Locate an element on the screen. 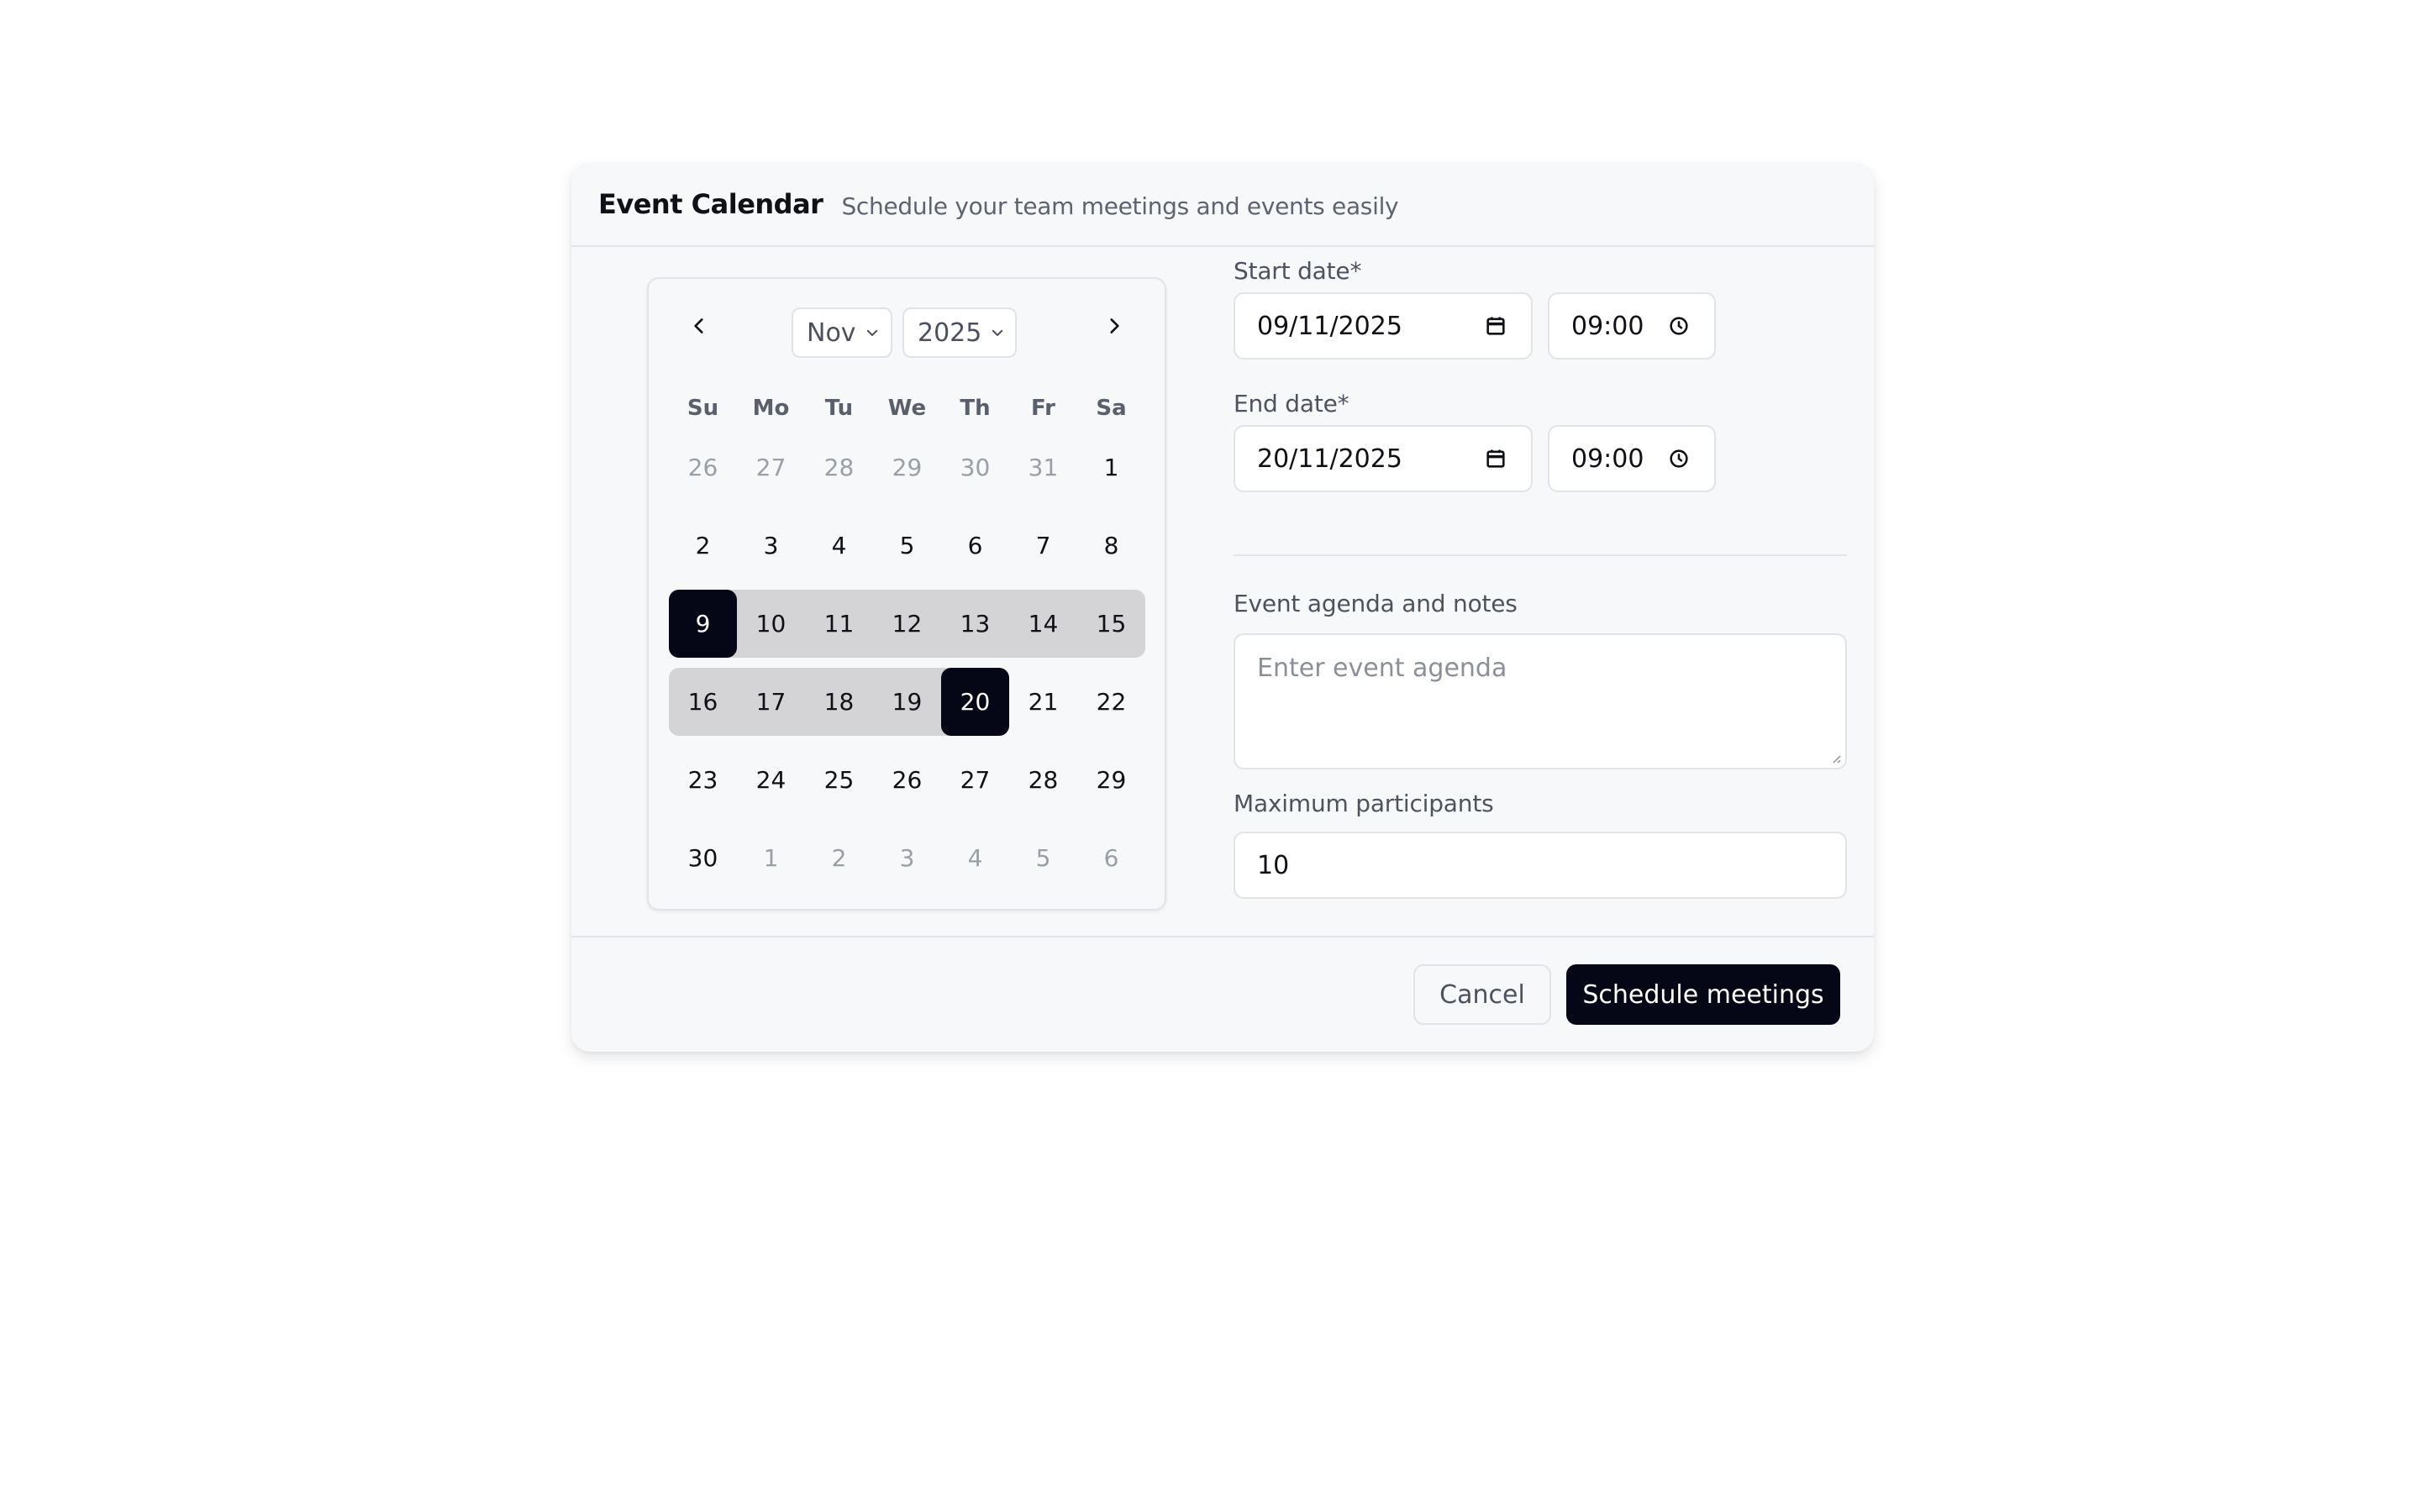  calendar-day-in-range: 19 is located at coordinates (907, 702).